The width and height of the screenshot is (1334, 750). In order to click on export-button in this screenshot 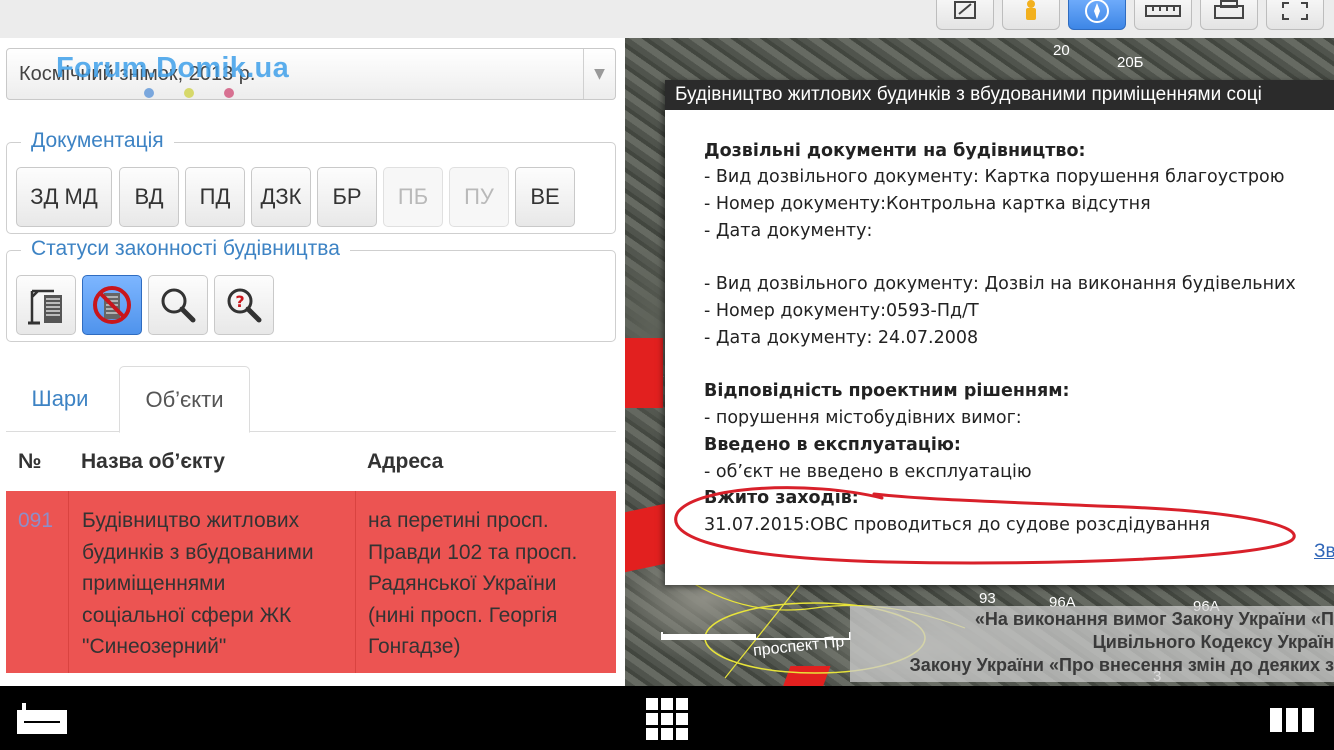, I will do `click(965, 15)`.